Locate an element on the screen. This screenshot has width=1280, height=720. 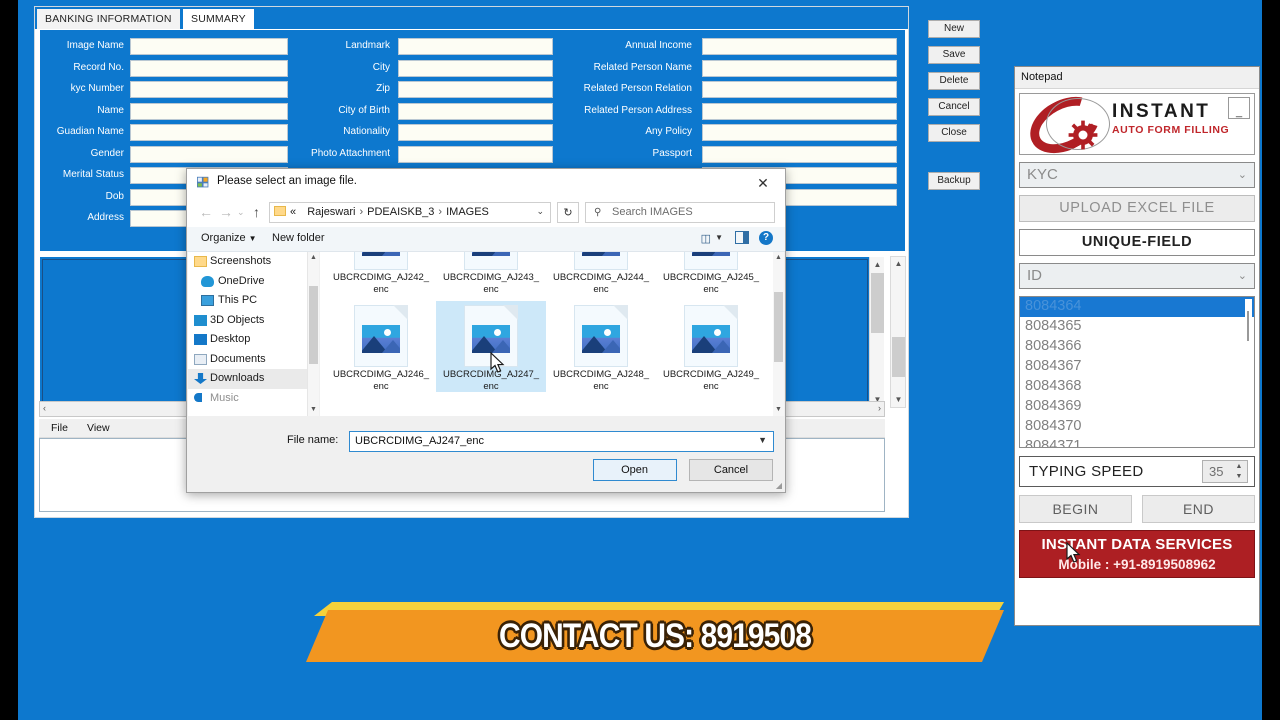
back-icon: ← is located at coordinates (206, 212).